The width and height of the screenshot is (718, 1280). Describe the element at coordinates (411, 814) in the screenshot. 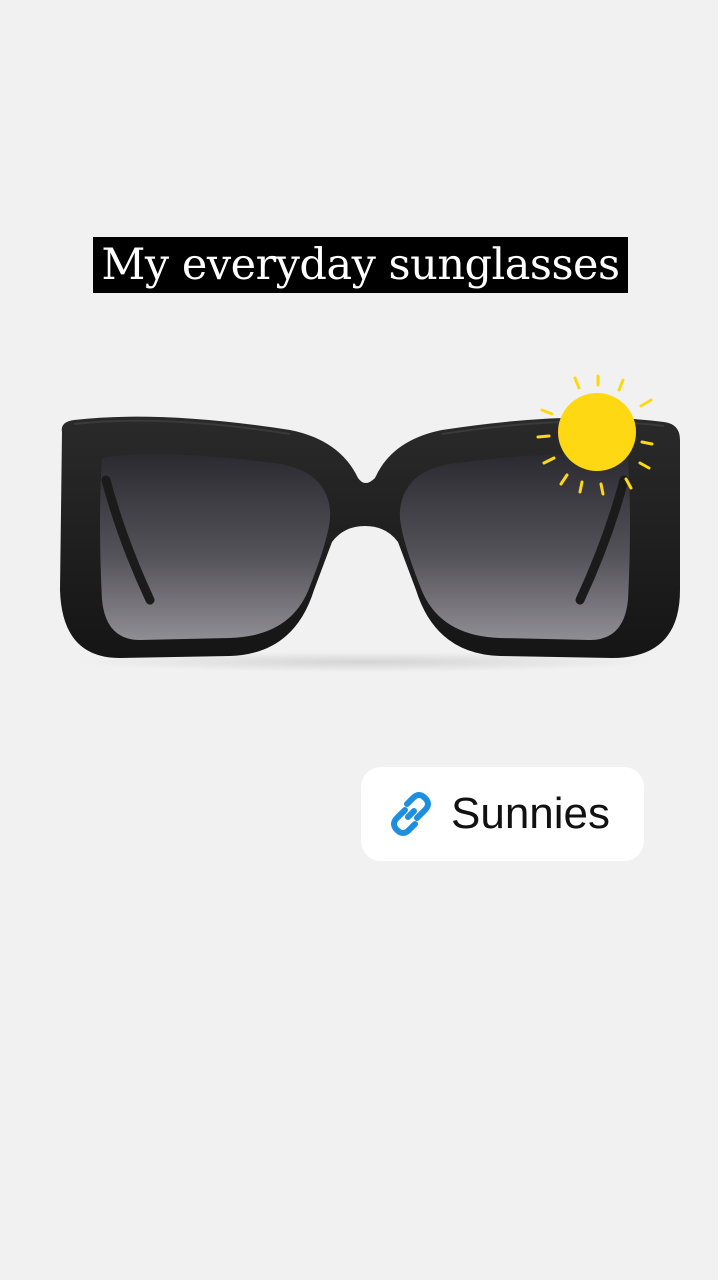

I see `link-icon` at that location.